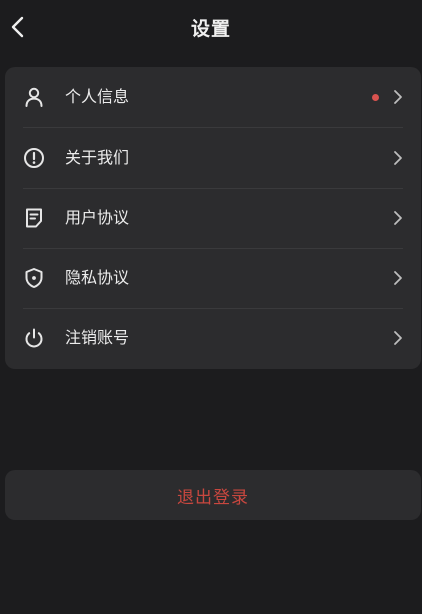 This screenshot has width=422, height=614. I want to click on menu-item-label: 个人信息, so click(97, 96).